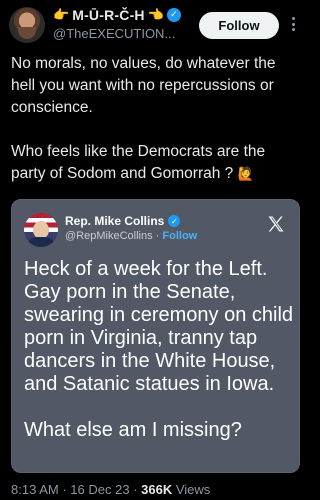  I want to click on avatar-suit, so click(41, 242).